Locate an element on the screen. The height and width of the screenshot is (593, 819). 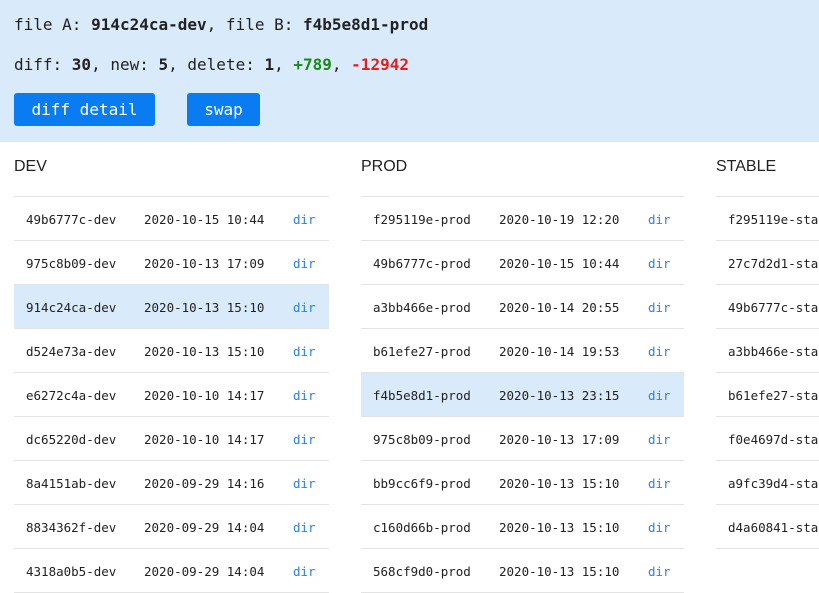
list-item: 4318a0b5-dev 2020-09-29 14:04 dir is located at coordinates (171, 571).